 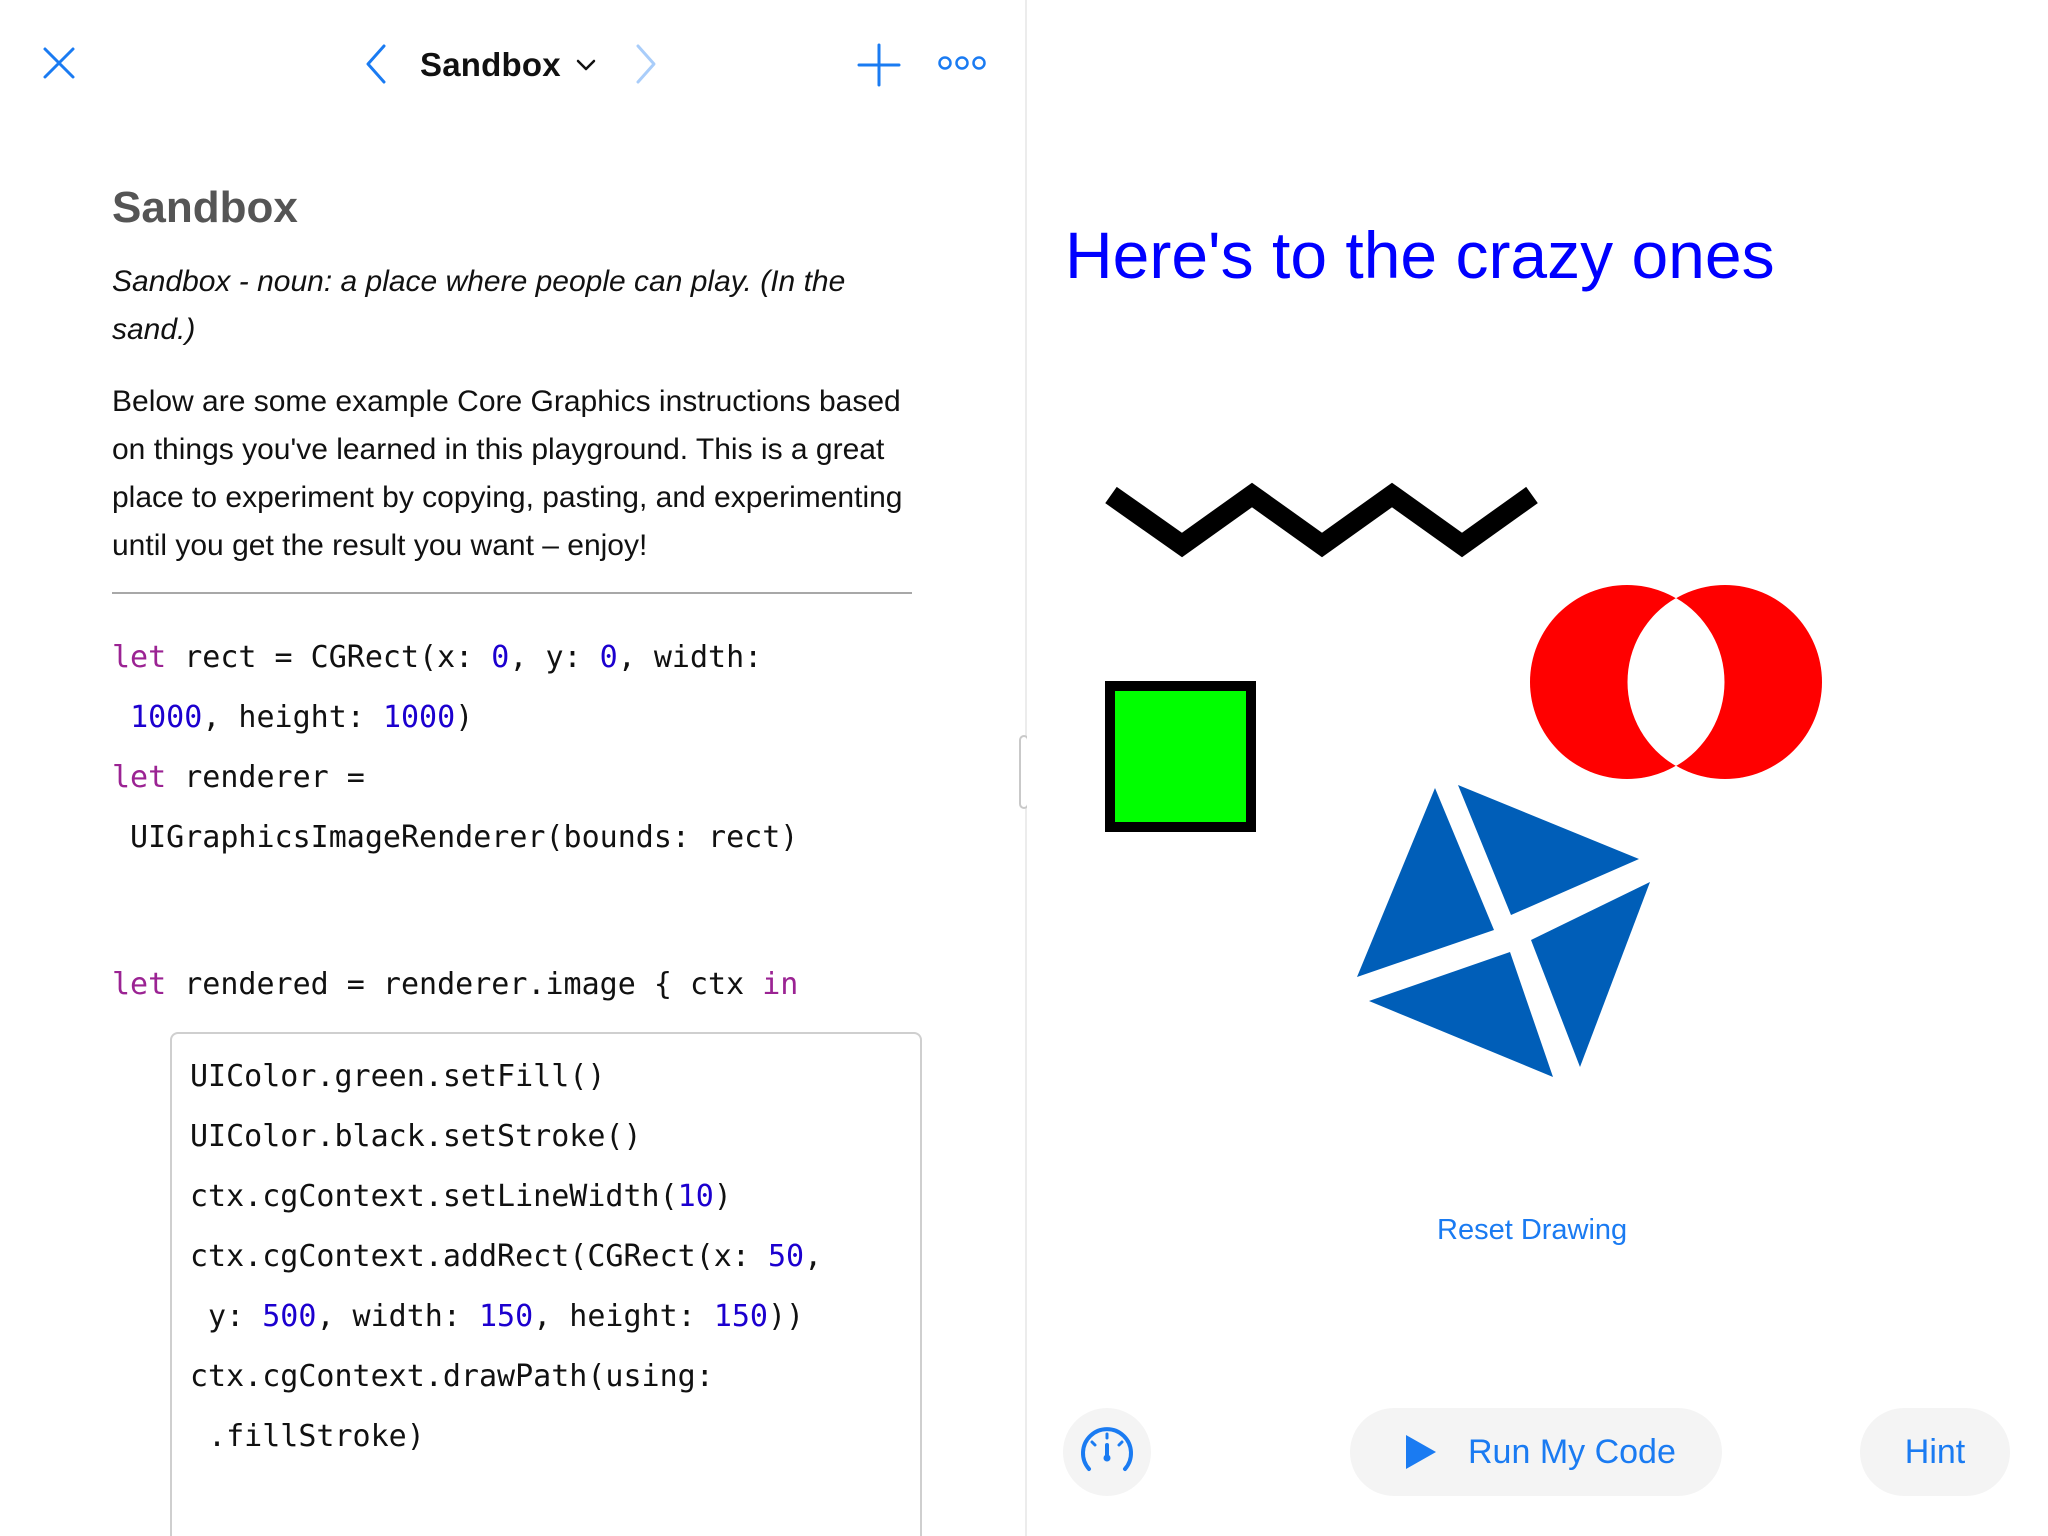 I want to click on code-text: UIGraphicsImageRenderer(bounds: rect), so click(x=455, y=837).